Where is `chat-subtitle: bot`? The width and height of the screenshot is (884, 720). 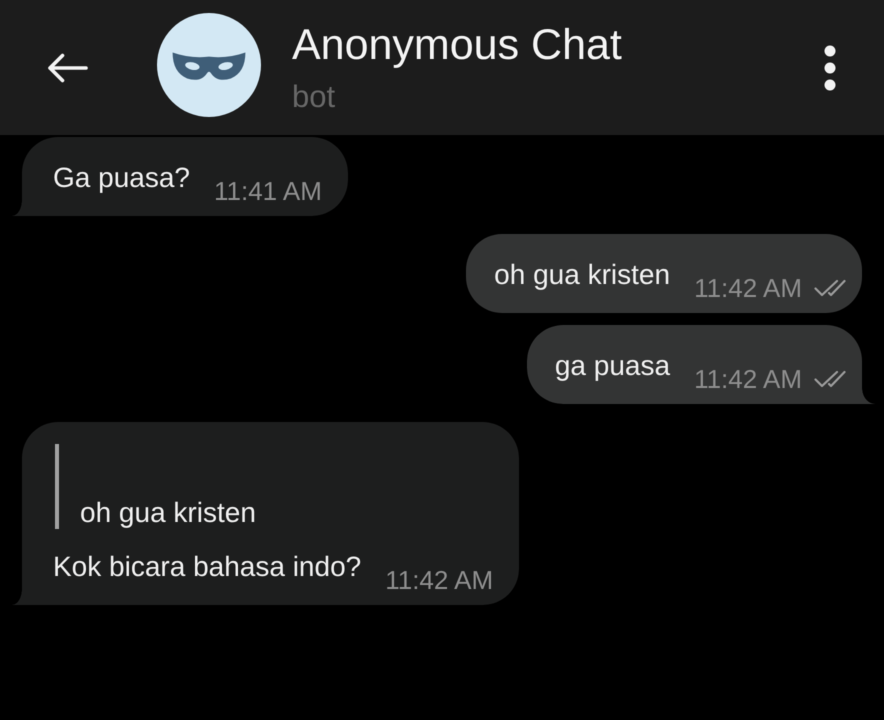
chat-subtitle: bot is located at coordinates (314, 97).